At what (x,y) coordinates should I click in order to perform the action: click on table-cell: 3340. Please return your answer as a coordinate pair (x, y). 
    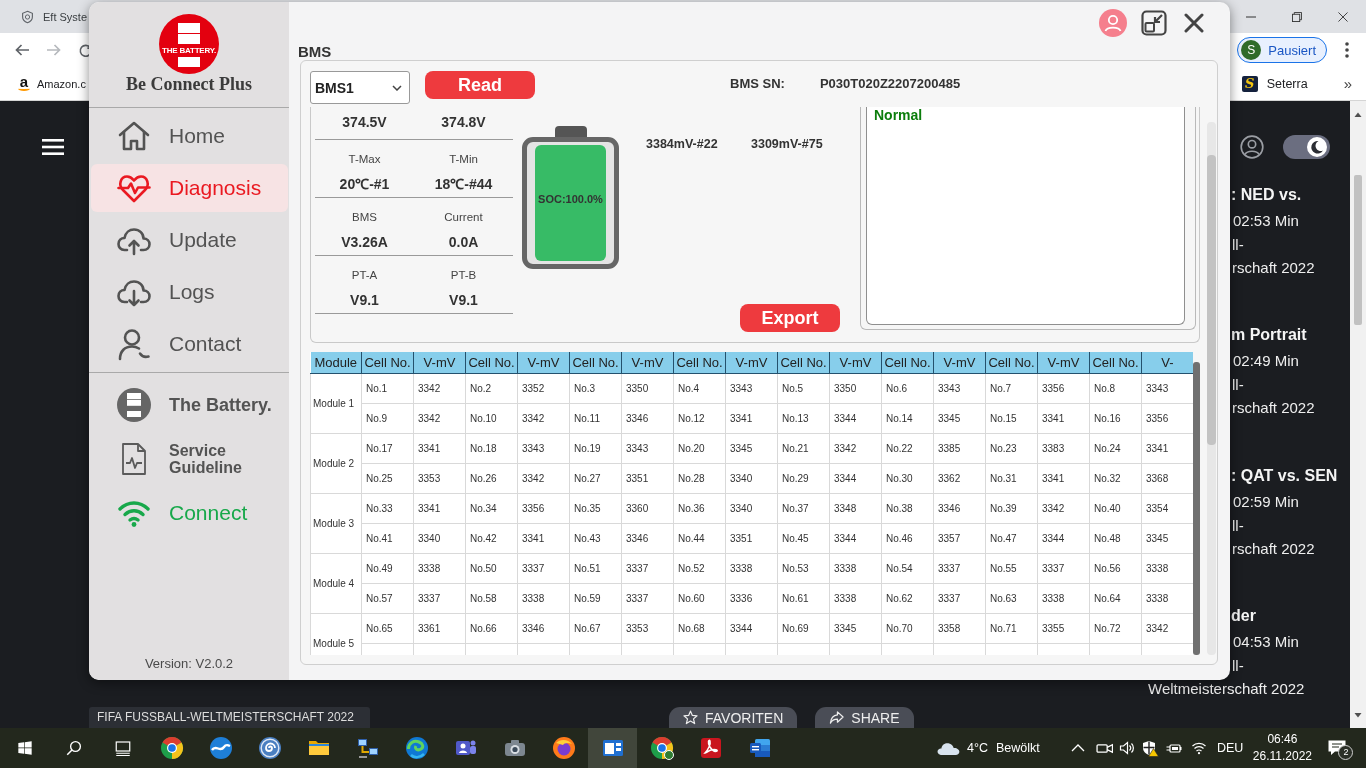
    Looking at the image, I should click on (751, 478).